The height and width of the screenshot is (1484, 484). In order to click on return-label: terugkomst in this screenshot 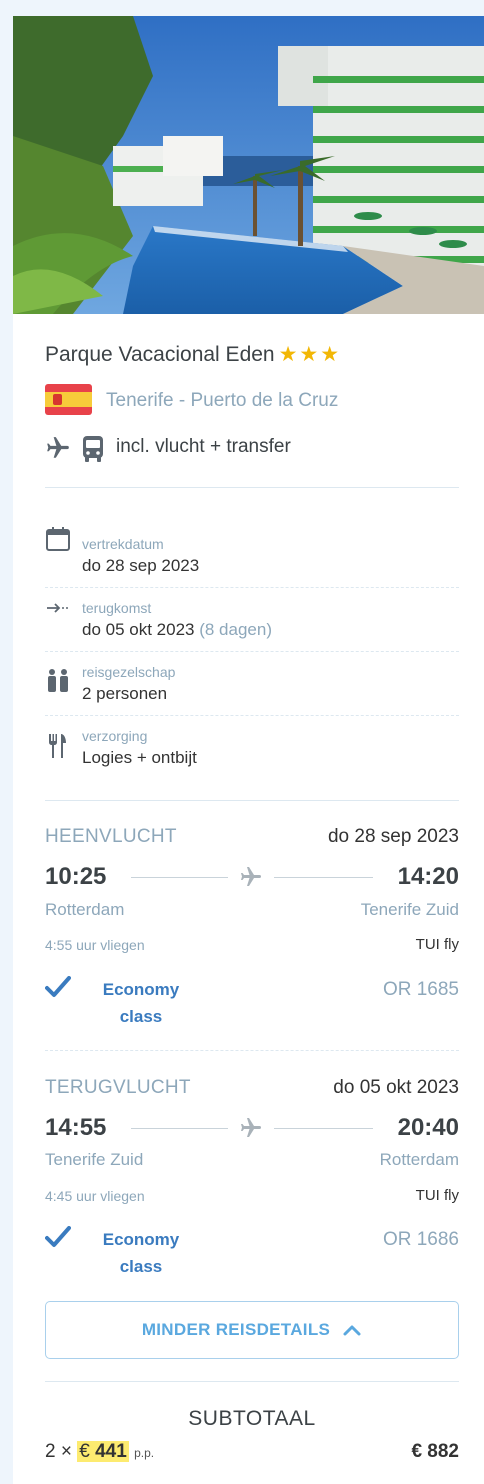, I will do `click(117, 608)`.